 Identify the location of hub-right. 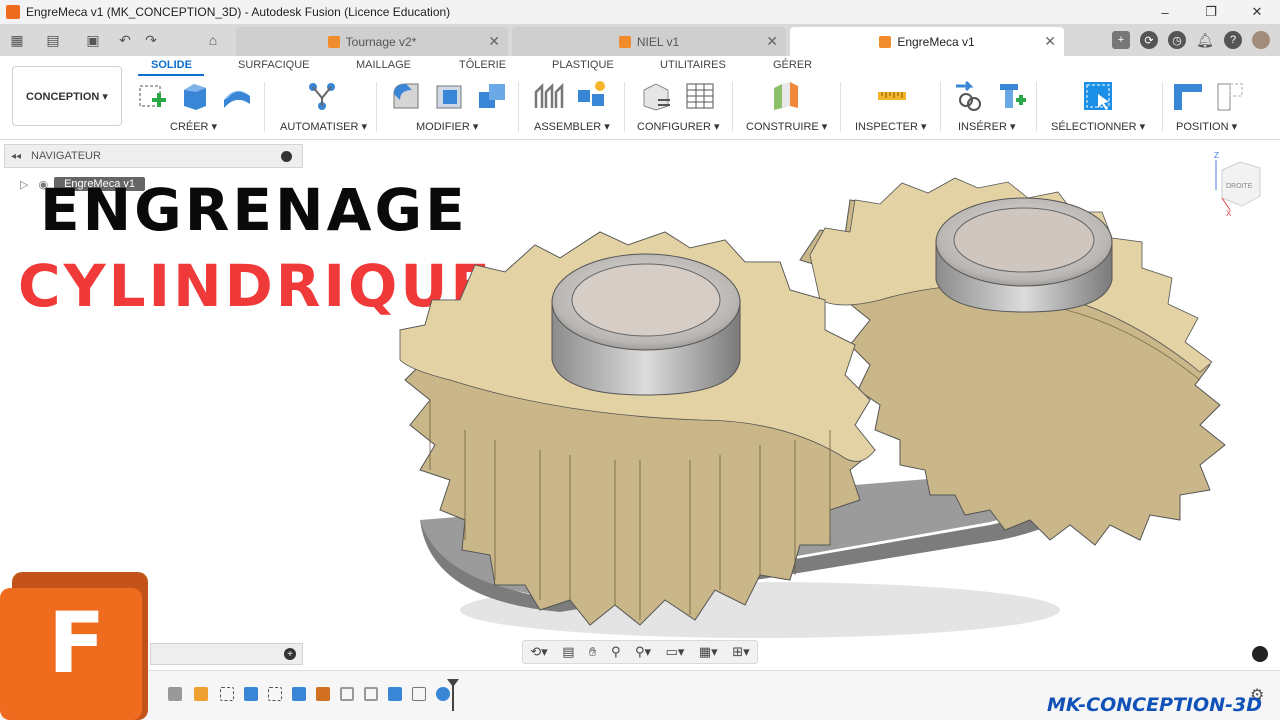
(1024, 255).